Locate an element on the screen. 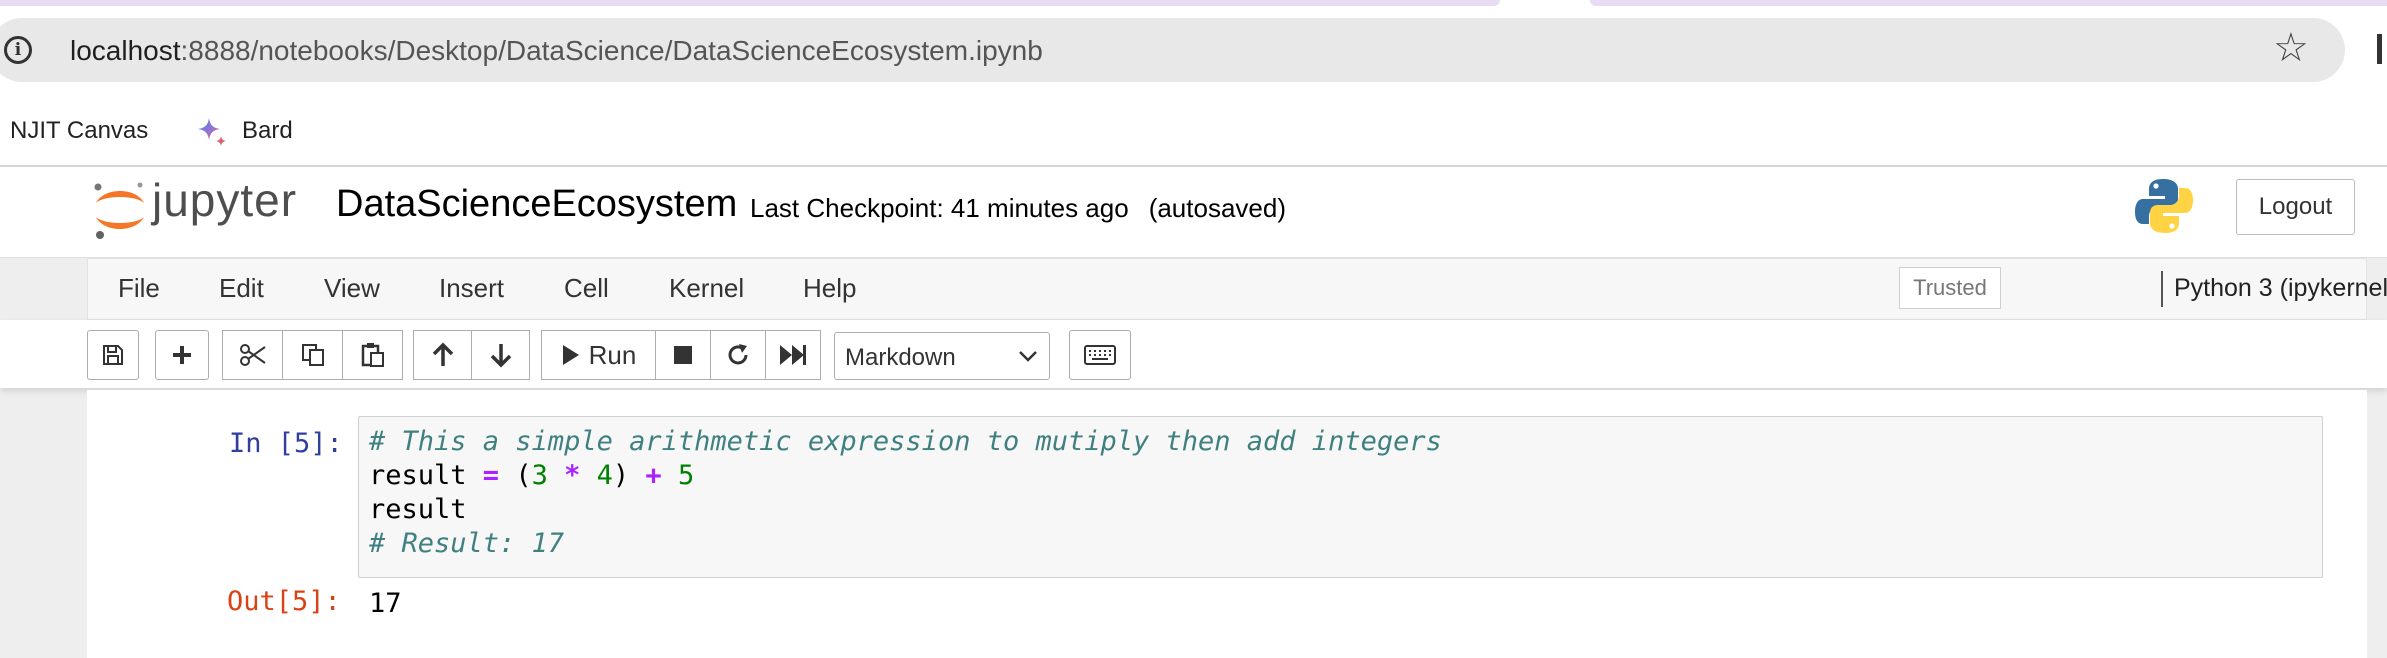 This screenshot has height=658, width=2387. keyboard-icon is located at coordinates (1100, 355).